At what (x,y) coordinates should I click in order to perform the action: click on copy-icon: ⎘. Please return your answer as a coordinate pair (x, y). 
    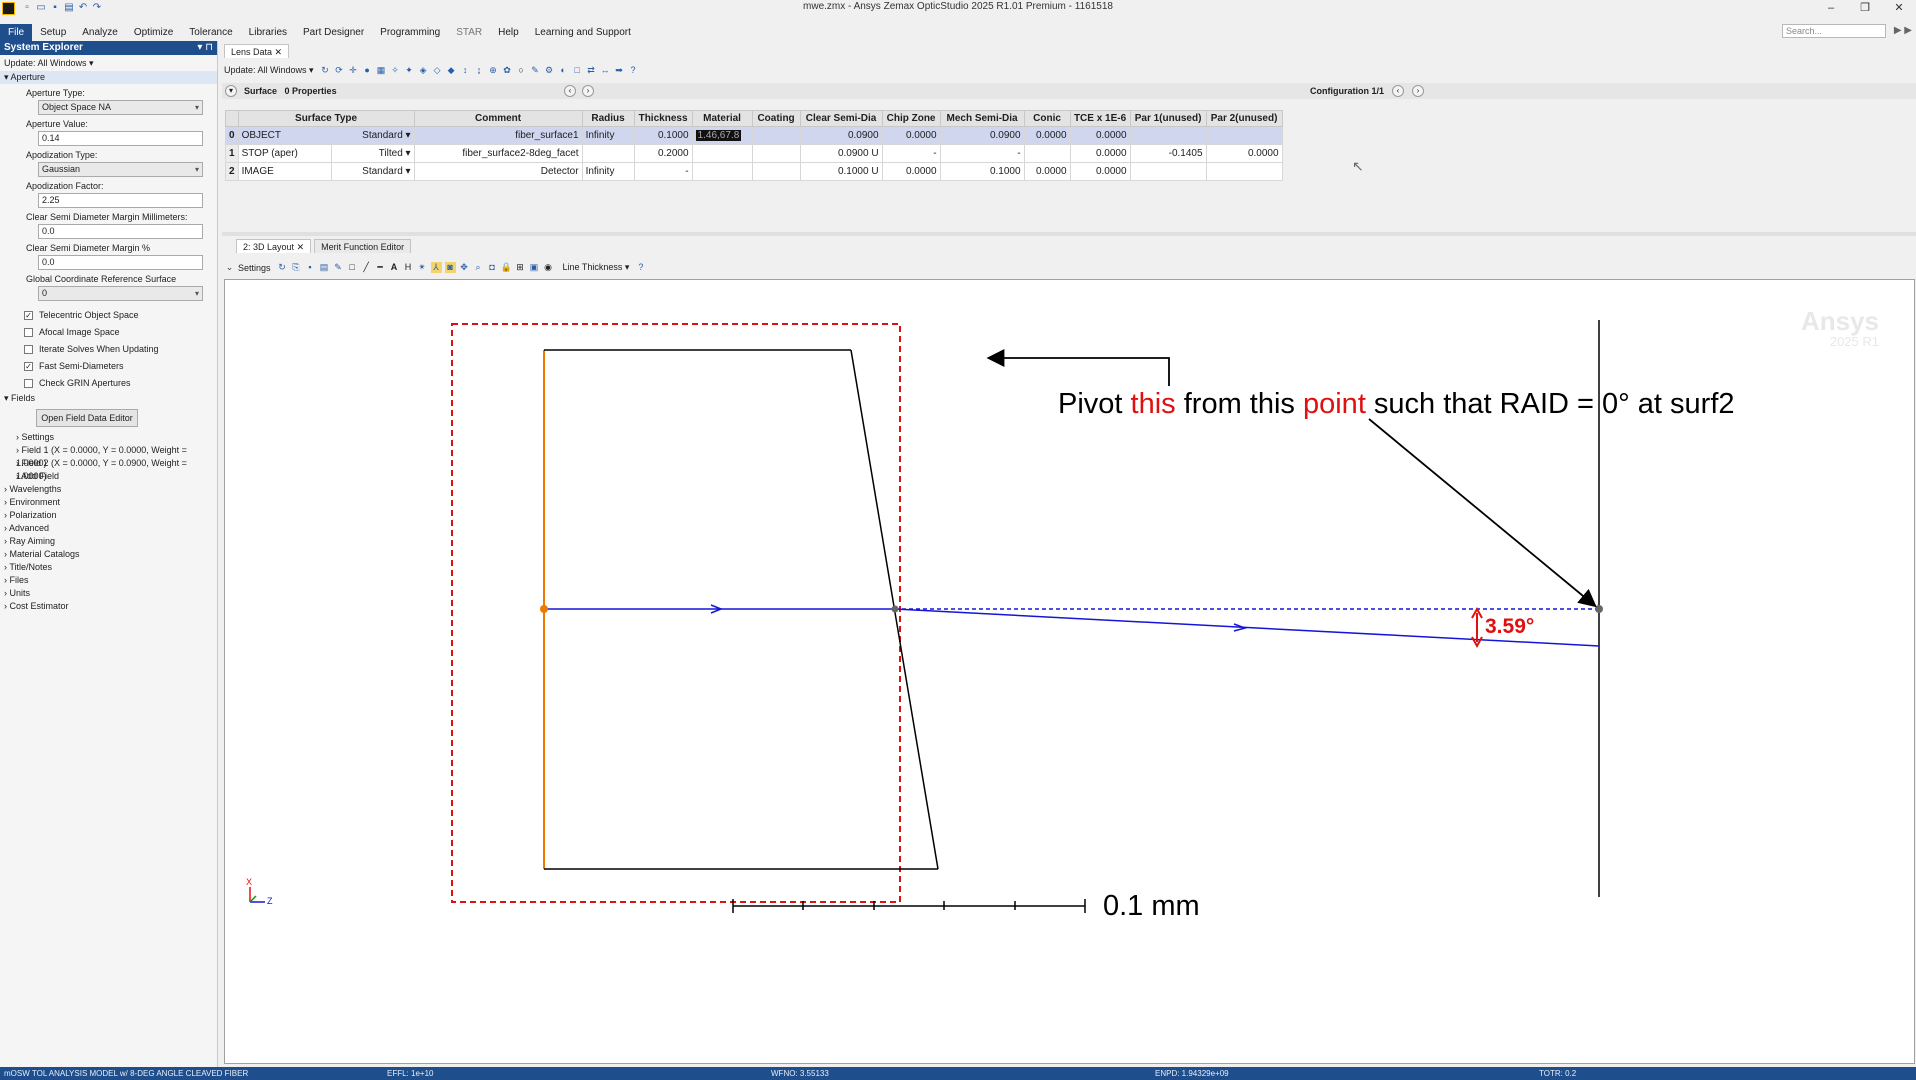
    Looking at the image, I should click on (296, 267).